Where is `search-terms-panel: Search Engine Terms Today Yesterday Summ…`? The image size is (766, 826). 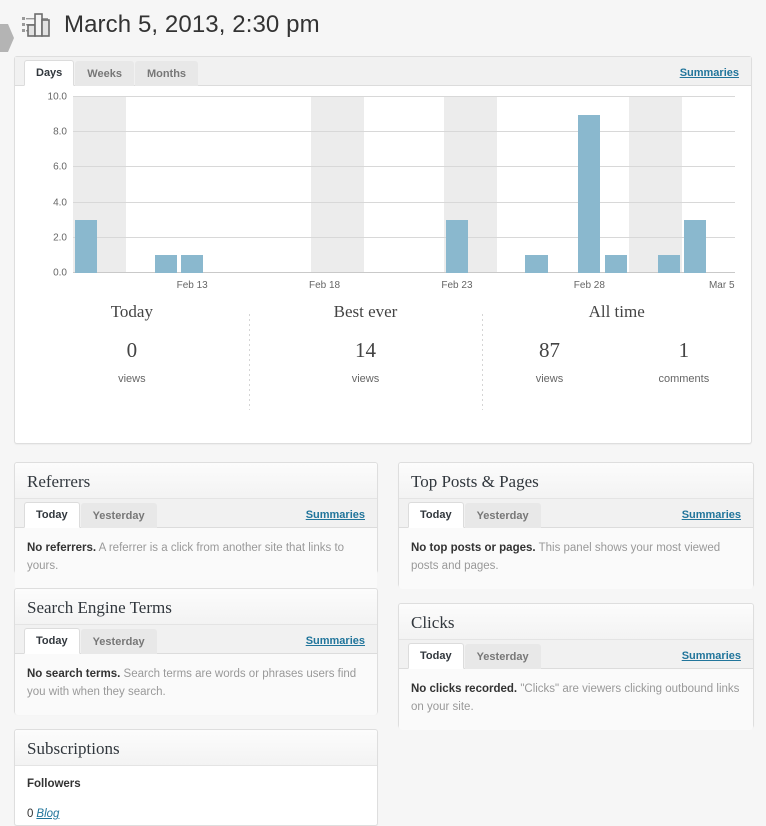 search-terms-panel: Search Engine Terms Today Yesterday Summ… is located at coordinates (196, 651).